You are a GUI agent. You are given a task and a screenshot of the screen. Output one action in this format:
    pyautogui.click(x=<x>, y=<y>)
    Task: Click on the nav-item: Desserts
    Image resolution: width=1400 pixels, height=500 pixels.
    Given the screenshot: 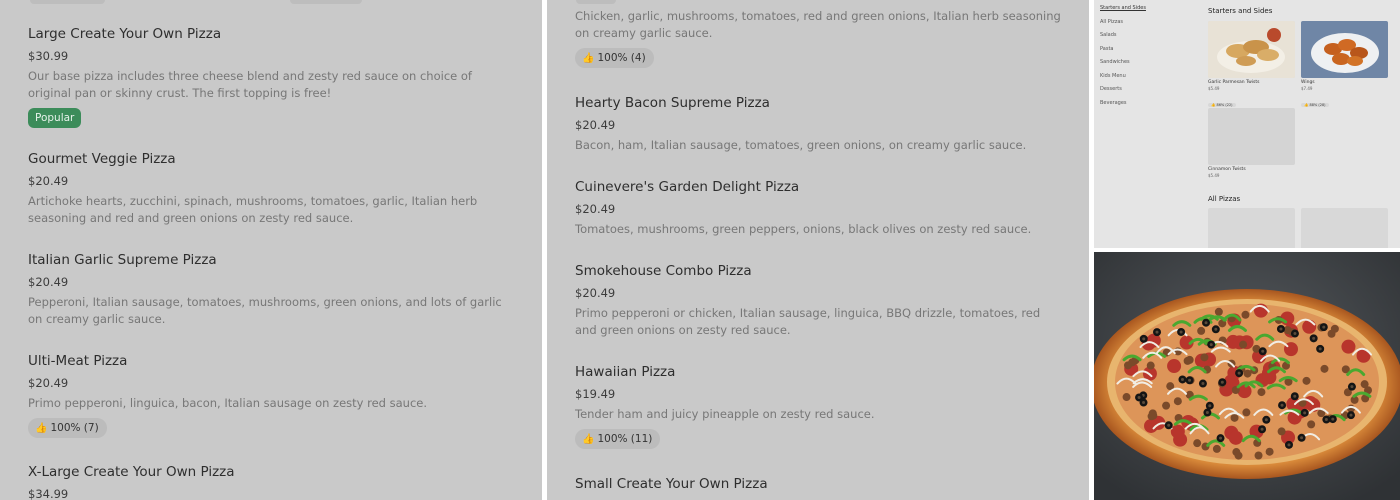 What is the action you would take?
    pyautogui.click(x=1145, y=94)
    